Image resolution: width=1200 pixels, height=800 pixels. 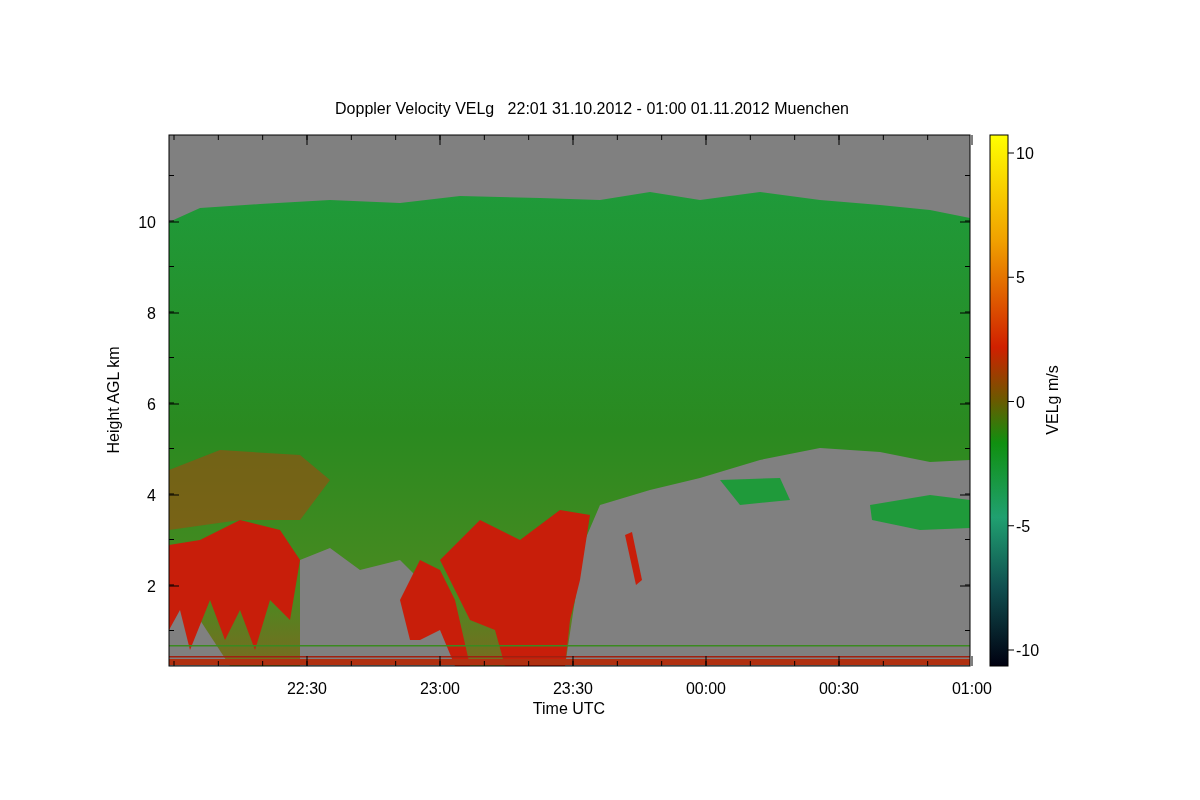 What do you see at coordinates (147, 222) in the screenshot?
I see `y-tick-label: 10` at bounding box center [147, 222].